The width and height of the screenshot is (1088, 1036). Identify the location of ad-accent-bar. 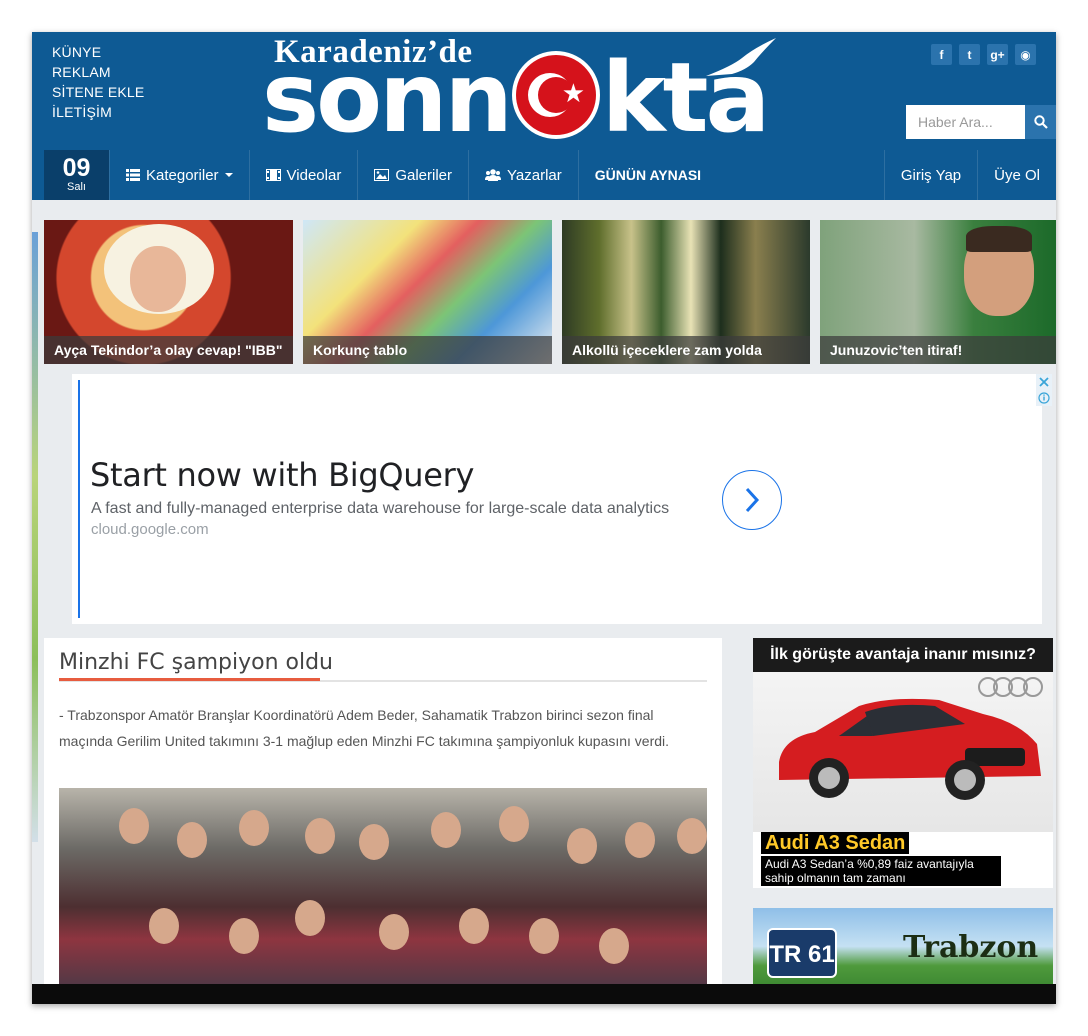
(79, 499).